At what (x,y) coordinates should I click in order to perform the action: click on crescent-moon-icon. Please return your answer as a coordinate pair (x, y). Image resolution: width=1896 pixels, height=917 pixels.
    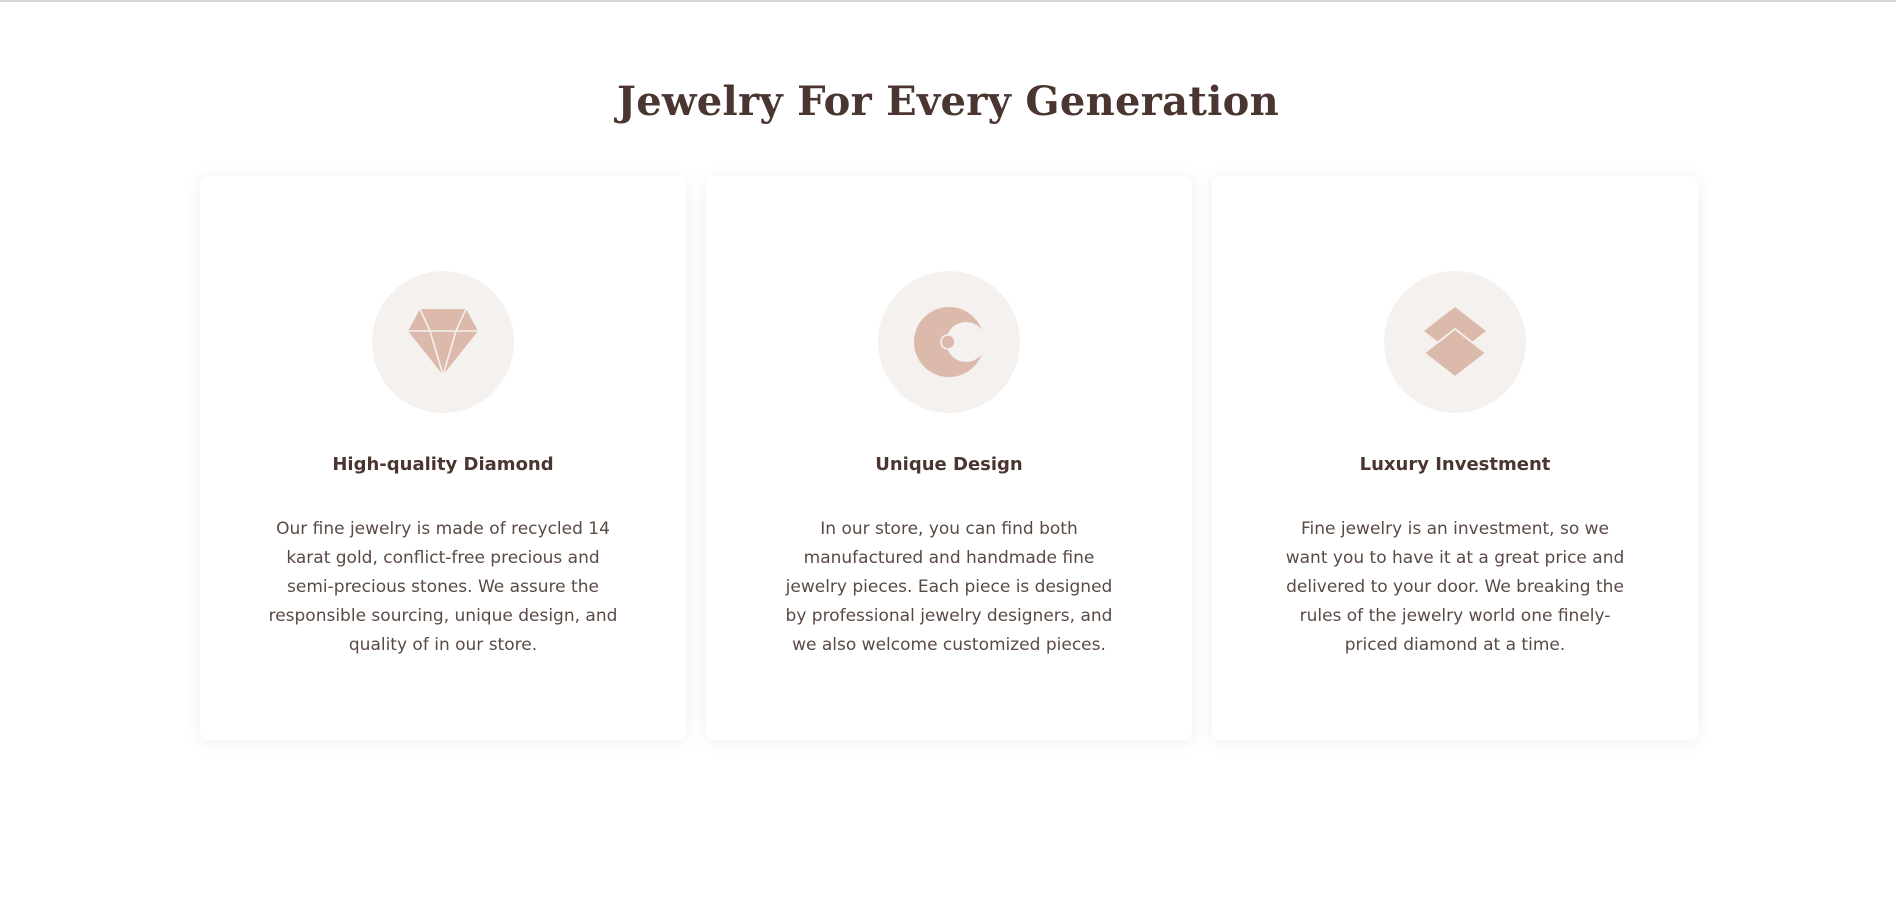
    Looking at the image, I should click on (949, 342).